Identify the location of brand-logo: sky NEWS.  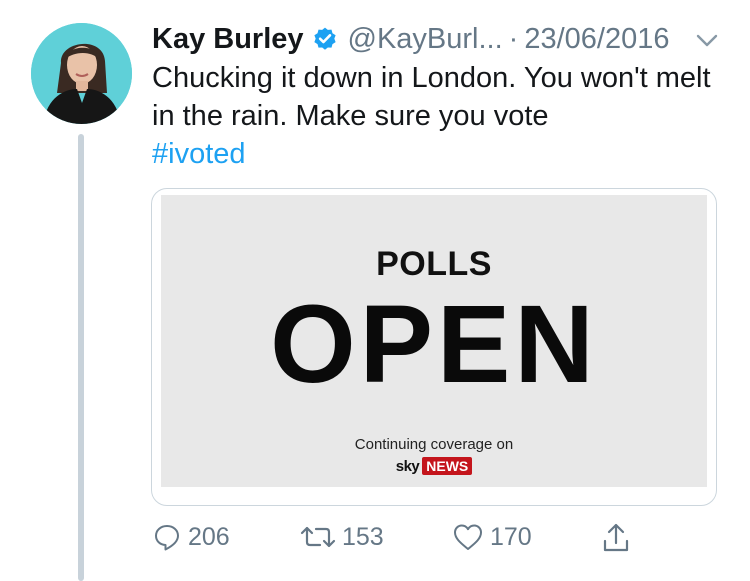
(434, 466).